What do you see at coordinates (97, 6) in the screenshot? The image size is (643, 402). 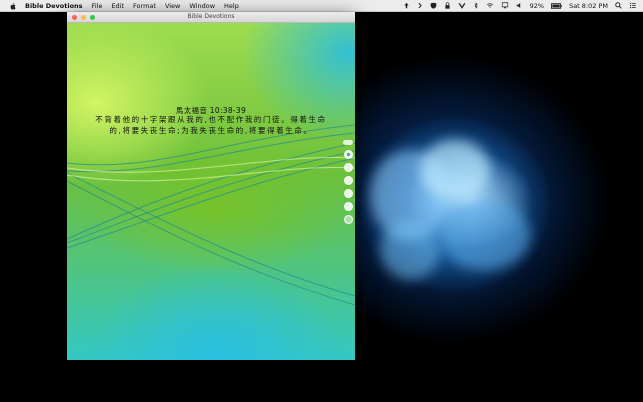 I see `menu-file: File` at bounding box center [97, 6].